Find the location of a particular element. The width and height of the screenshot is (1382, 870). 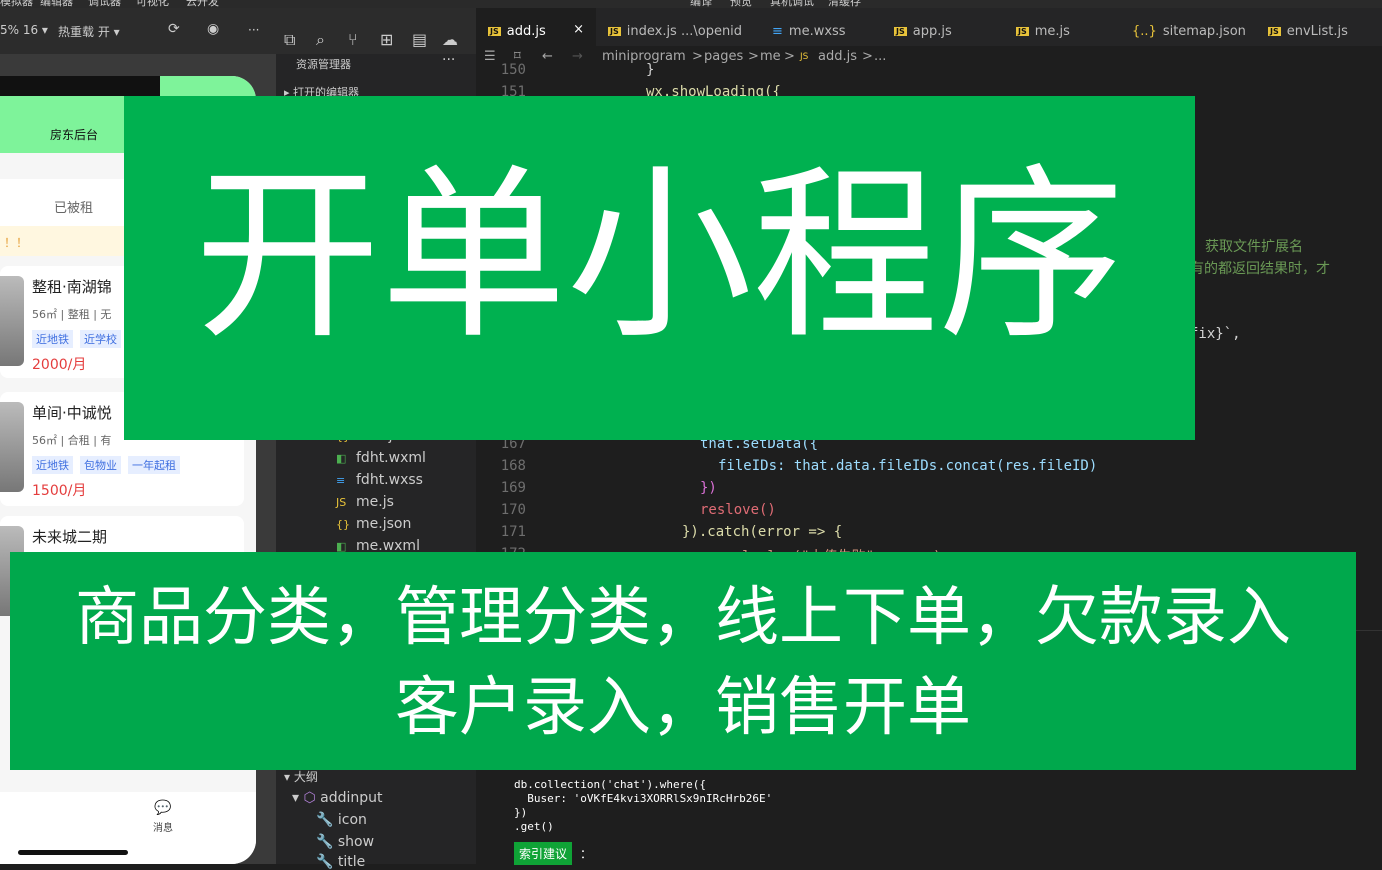

house-tag: 一年起租 is located at coordinates (154, 465).